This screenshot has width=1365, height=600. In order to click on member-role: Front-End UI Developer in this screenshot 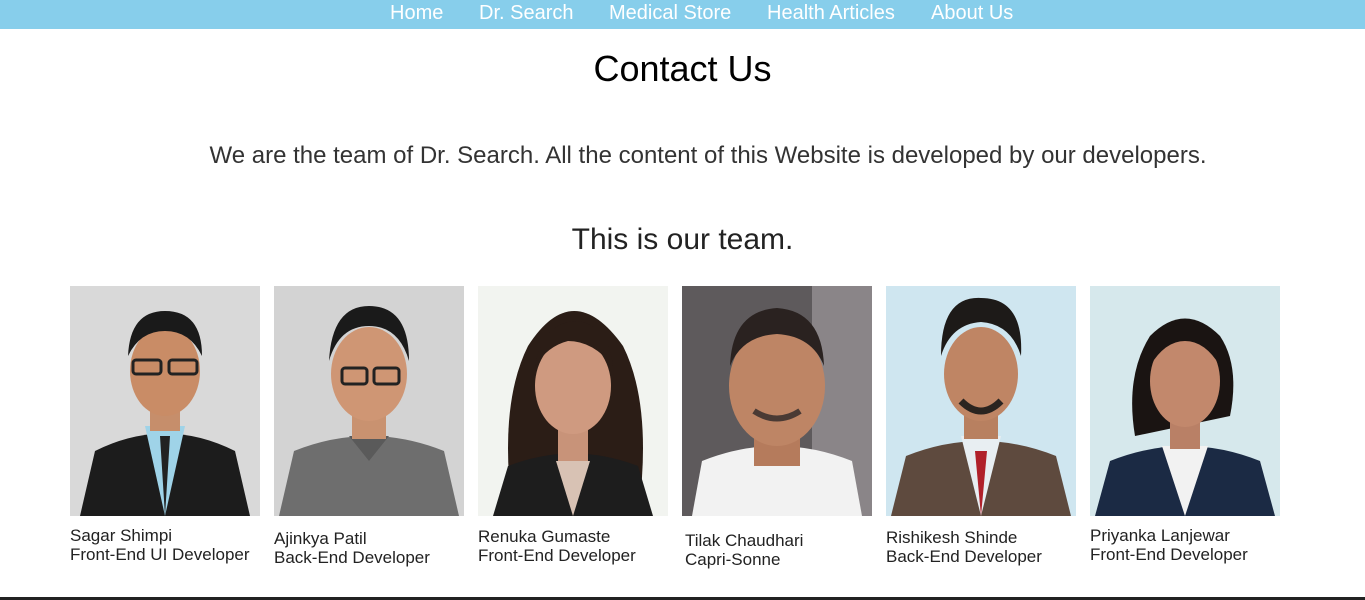, I will do `click(160, 554)`.